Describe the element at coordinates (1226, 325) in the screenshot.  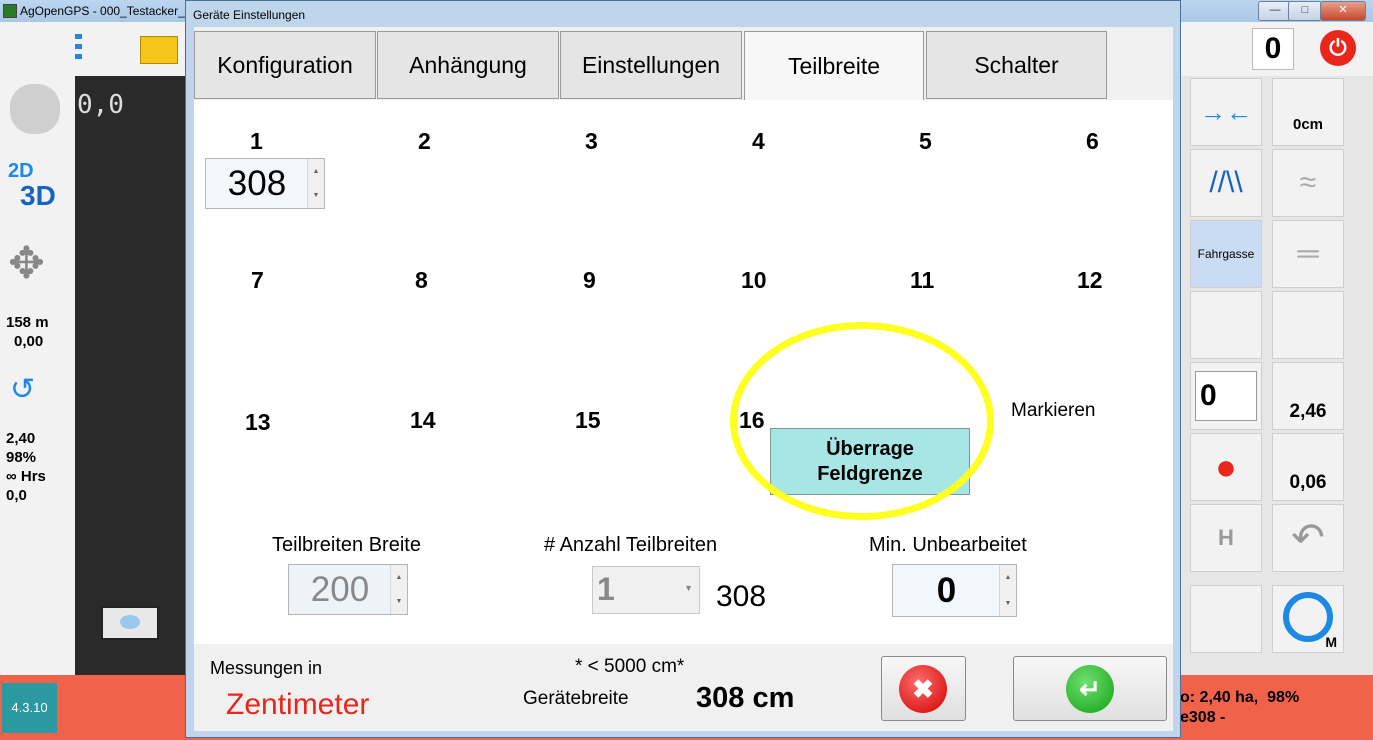
I see `ab-line-touch-icon` at that location.